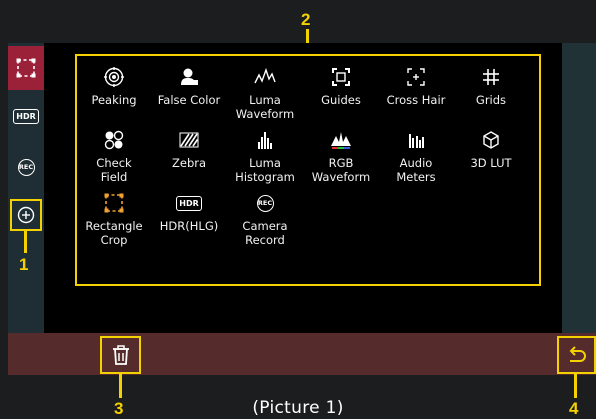  Describe the element at coordinates (265, 107) in the screenshot. I see `tool-label: Luma Waveform` at that location.